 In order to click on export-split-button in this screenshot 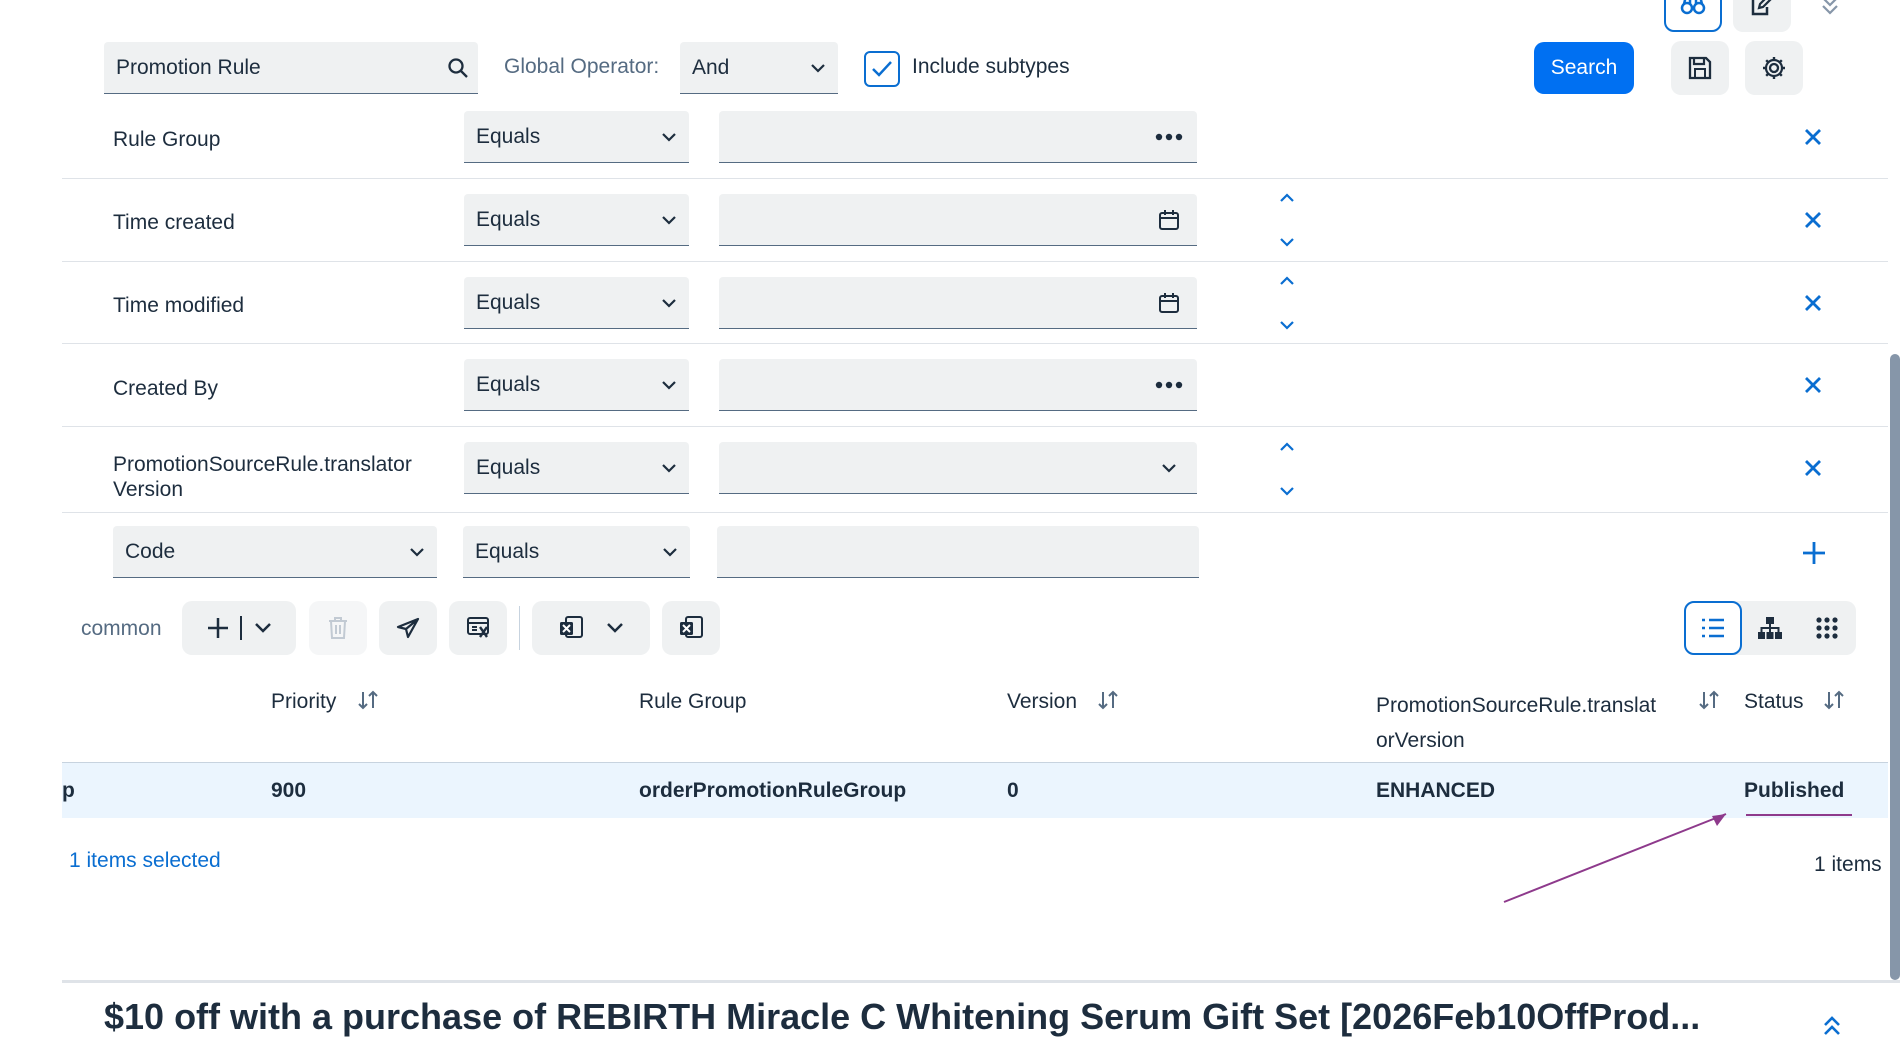, I will do `click(591, 628)`.